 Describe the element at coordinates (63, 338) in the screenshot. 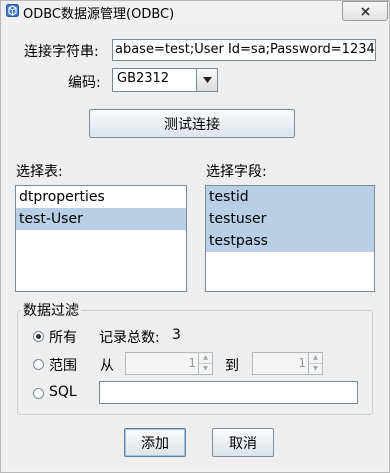

I see `filter-all-label: 所有` at that location.